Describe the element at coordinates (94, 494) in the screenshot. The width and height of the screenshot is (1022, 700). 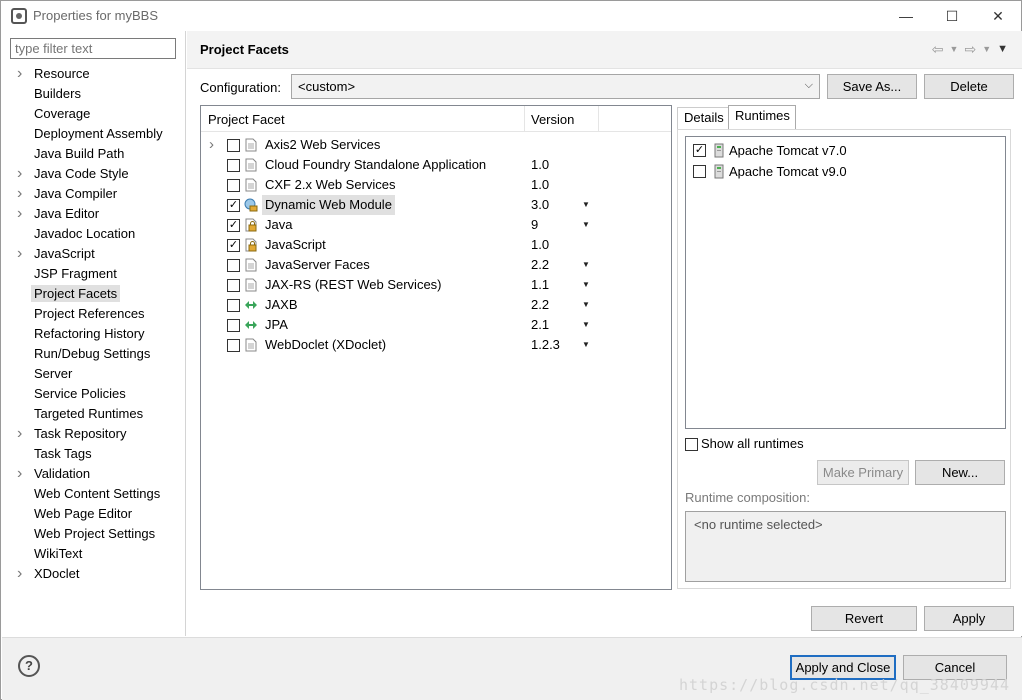
I see `sidebar-item-web-content-settings: Web Content Settings` at that location.